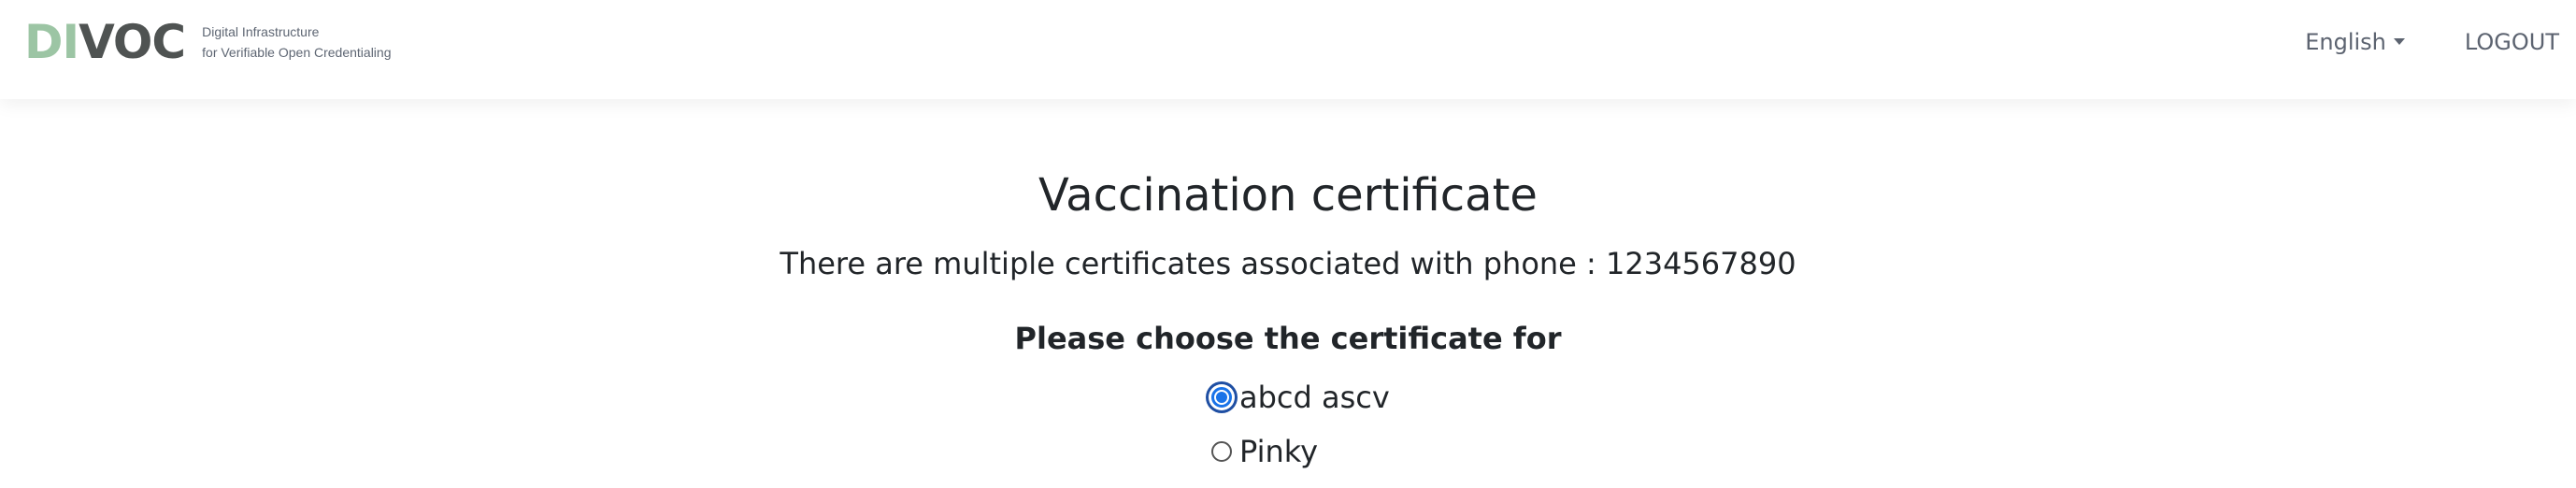  I want to click on chevron-down-icon, so click(2399, 41).